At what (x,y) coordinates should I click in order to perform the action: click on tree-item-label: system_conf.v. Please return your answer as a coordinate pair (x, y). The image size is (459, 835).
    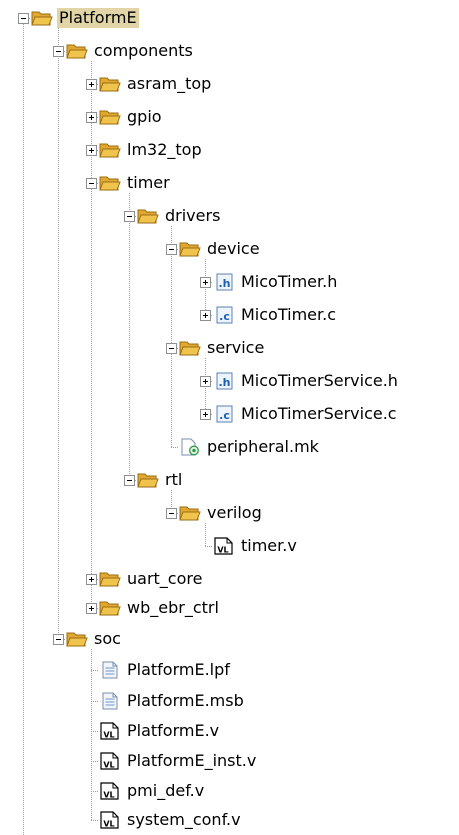
    Looking at the image, I should click on (184, 819).